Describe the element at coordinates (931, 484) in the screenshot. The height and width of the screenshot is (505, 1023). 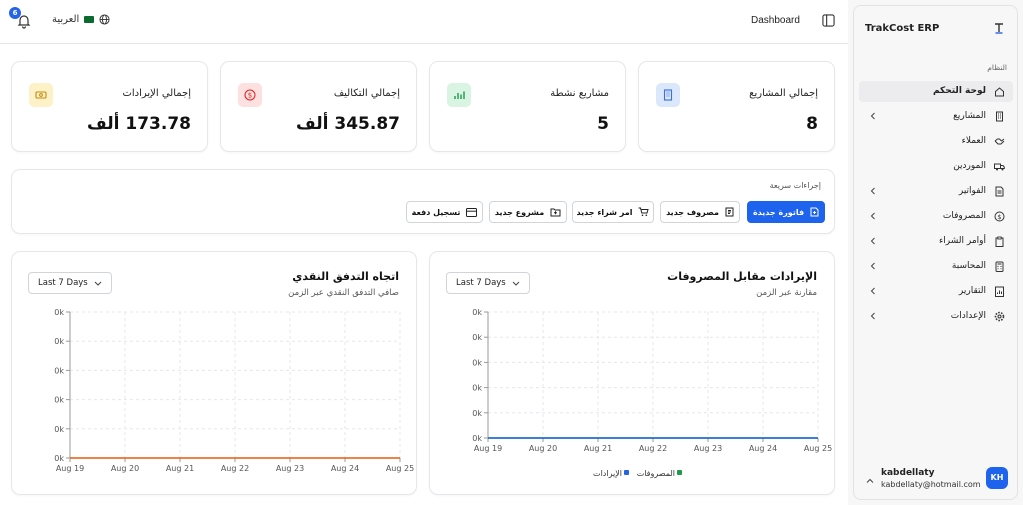
I see `user-email: kabdellaty@hotmail.com` at that location.